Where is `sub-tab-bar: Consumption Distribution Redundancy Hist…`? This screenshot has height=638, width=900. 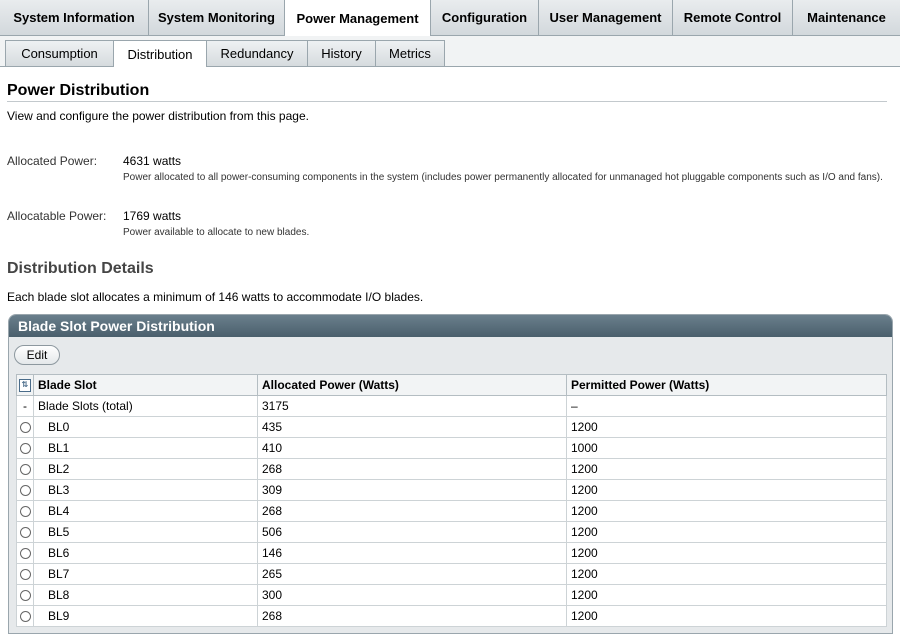
sub-tab-bar: Consumption Distribution Redundancy Hist… is located at coordinates (450, 51).